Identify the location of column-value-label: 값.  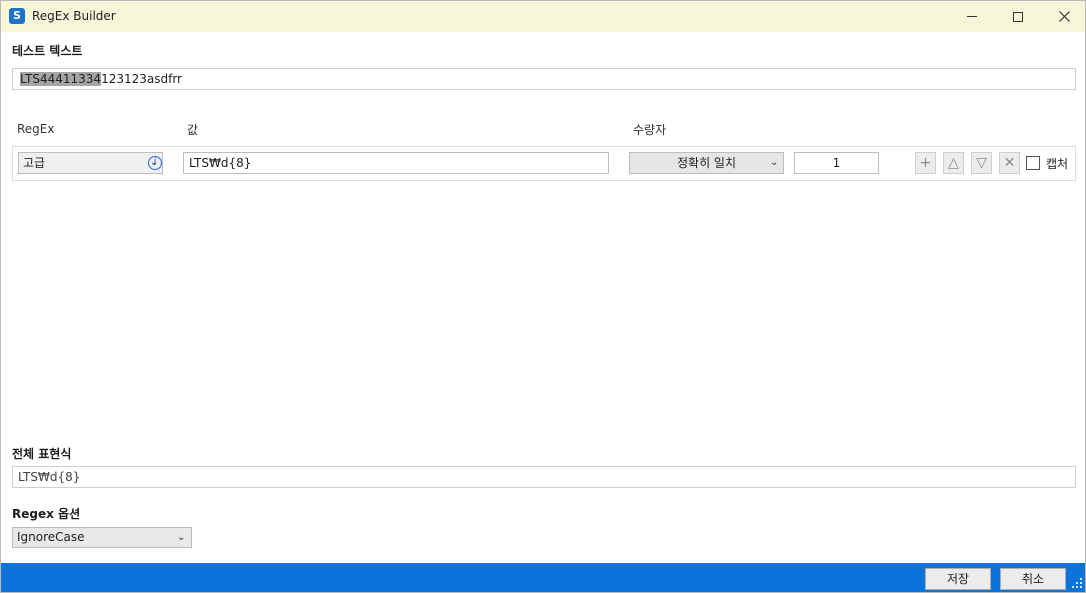
(193, 130).